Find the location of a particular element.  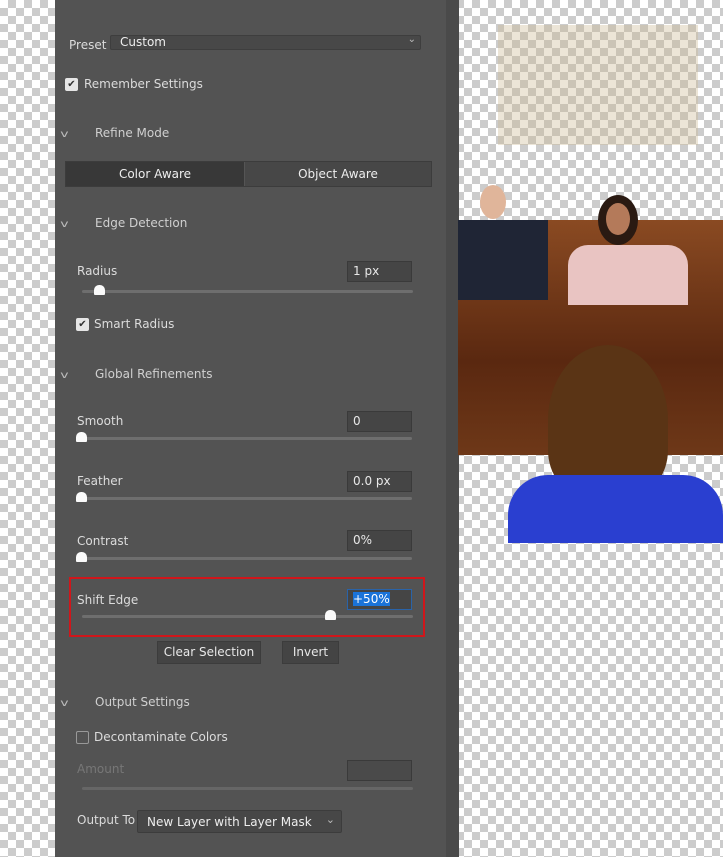

color-aware-tab: Color Aware is located at coordinates (155, 174).